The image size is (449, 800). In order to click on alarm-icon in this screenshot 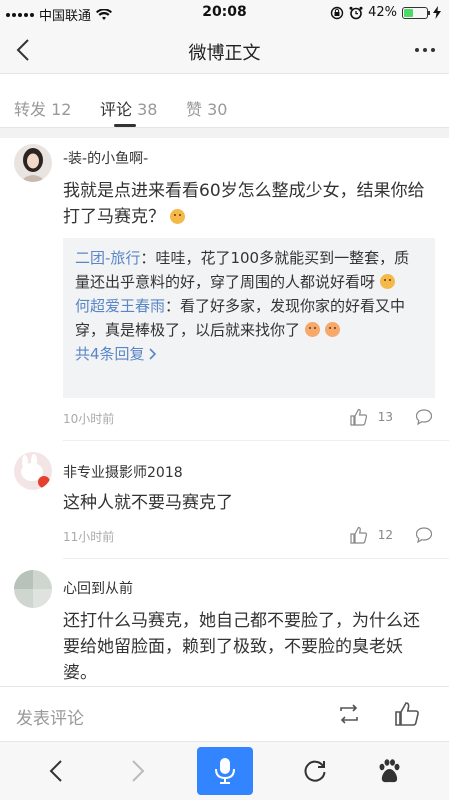, I will do `click(356, 12)`.